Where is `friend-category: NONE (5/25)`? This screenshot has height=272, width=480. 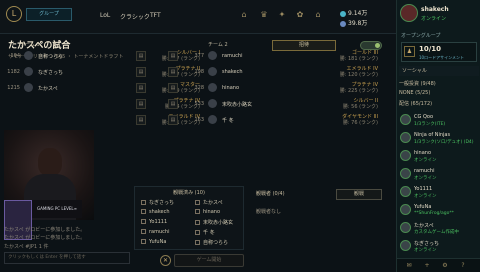 friend-category: NONE (5/25) is located at coordinates (414, 93).